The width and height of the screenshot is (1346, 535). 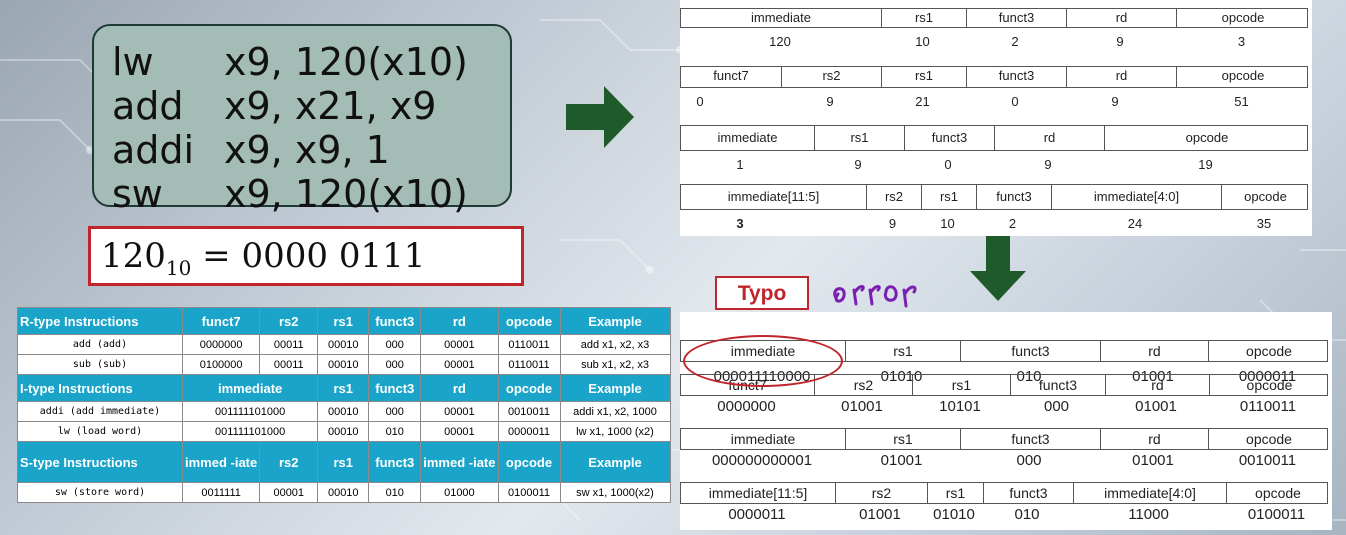 I want to click on code-line: addi x9, x9, 1, so click(x=311, y=150).